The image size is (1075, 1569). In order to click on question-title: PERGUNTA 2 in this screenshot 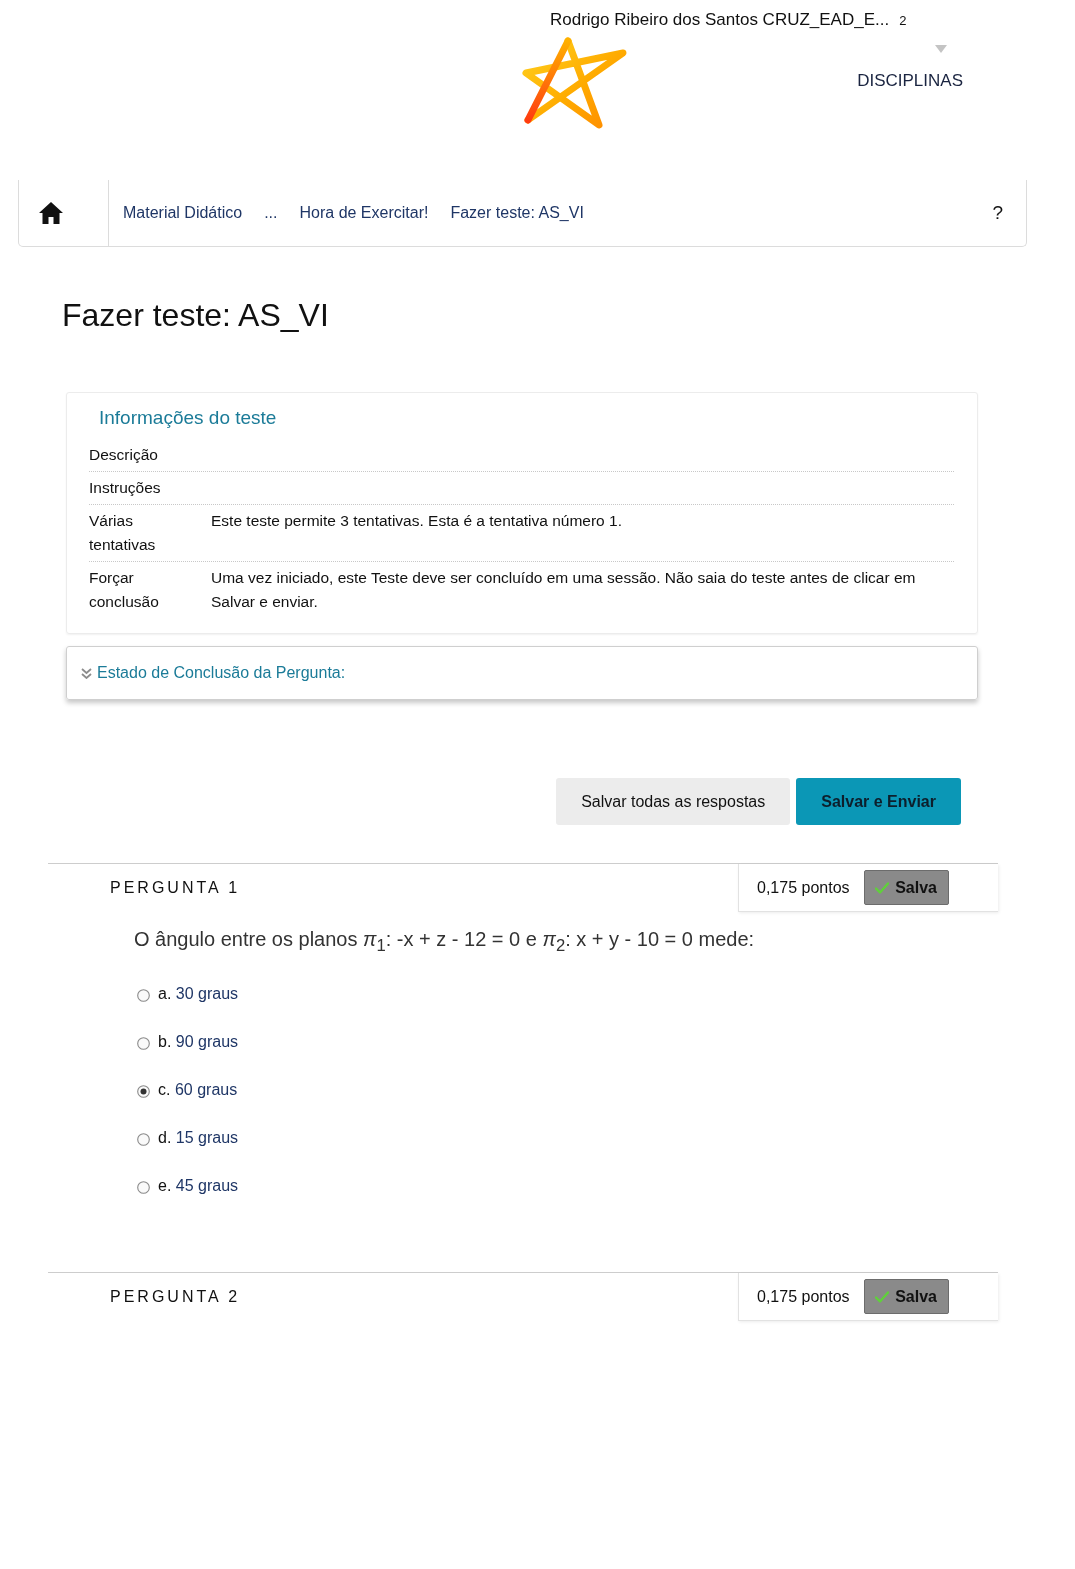, I will do `click(175, 1297)`.